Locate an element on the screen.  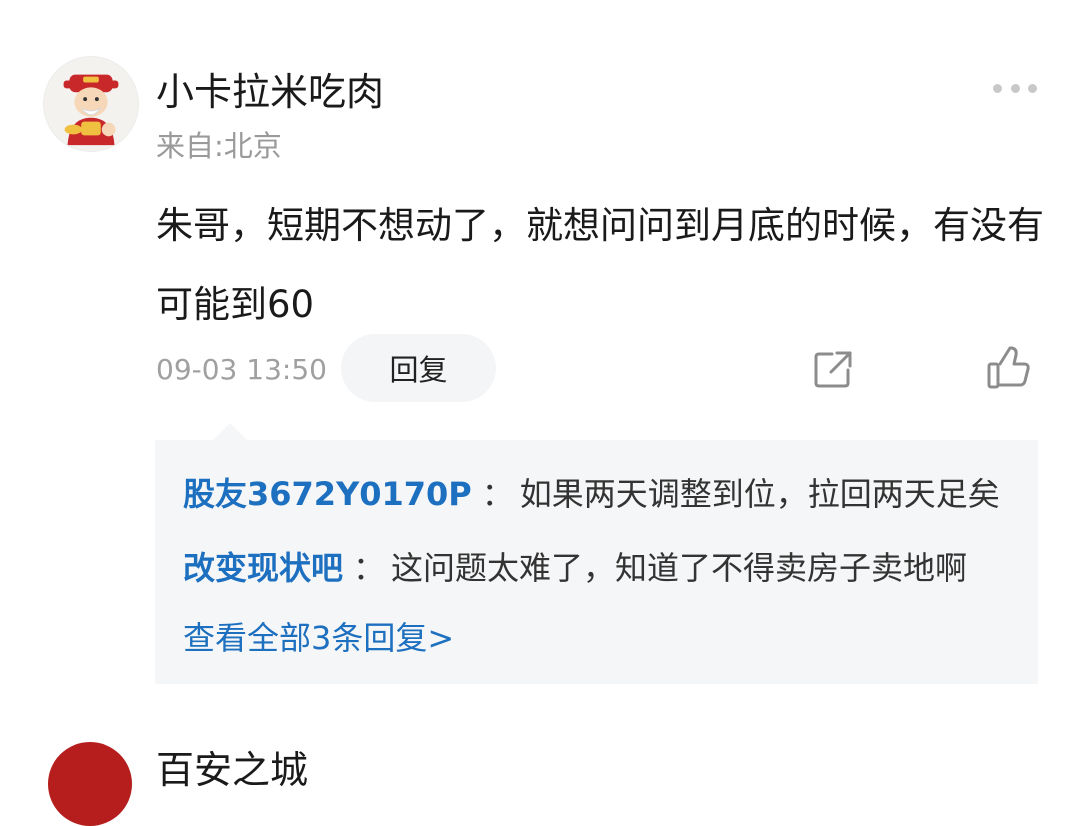
next-comment-avatar is located at coordinates (90, 784).